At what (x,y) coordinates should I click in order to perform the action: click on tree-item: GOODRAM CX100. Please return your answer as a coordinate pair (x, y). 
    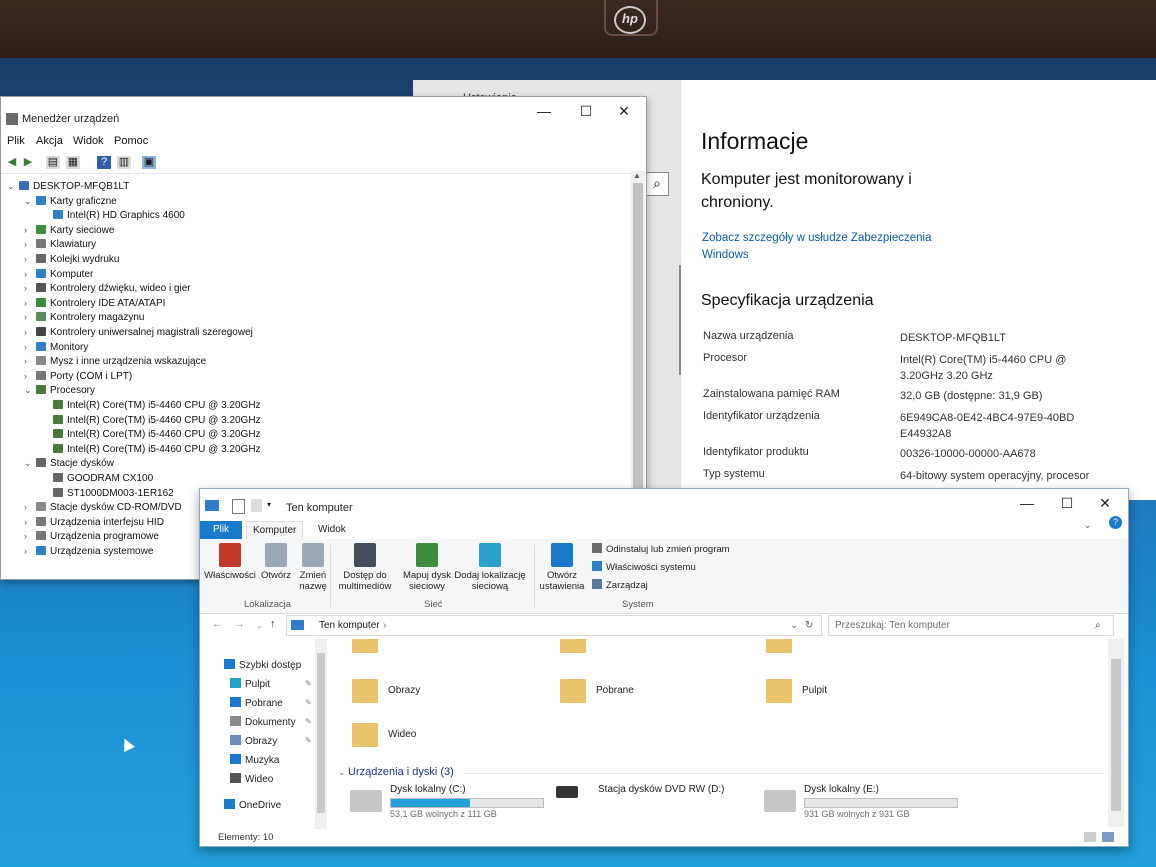
    Looking at the image, I should click on (97, 480).